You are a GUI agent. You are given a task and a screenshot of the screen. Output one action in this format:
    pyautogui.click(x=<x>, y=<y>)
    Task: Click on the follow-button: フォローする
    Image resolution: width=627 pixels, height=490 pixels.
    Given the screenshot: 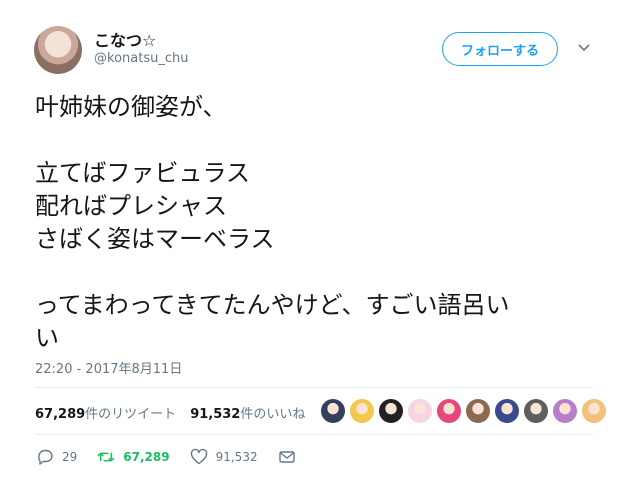 What is the action you would take?
    pyautogui.click(x=500, y=49)
    